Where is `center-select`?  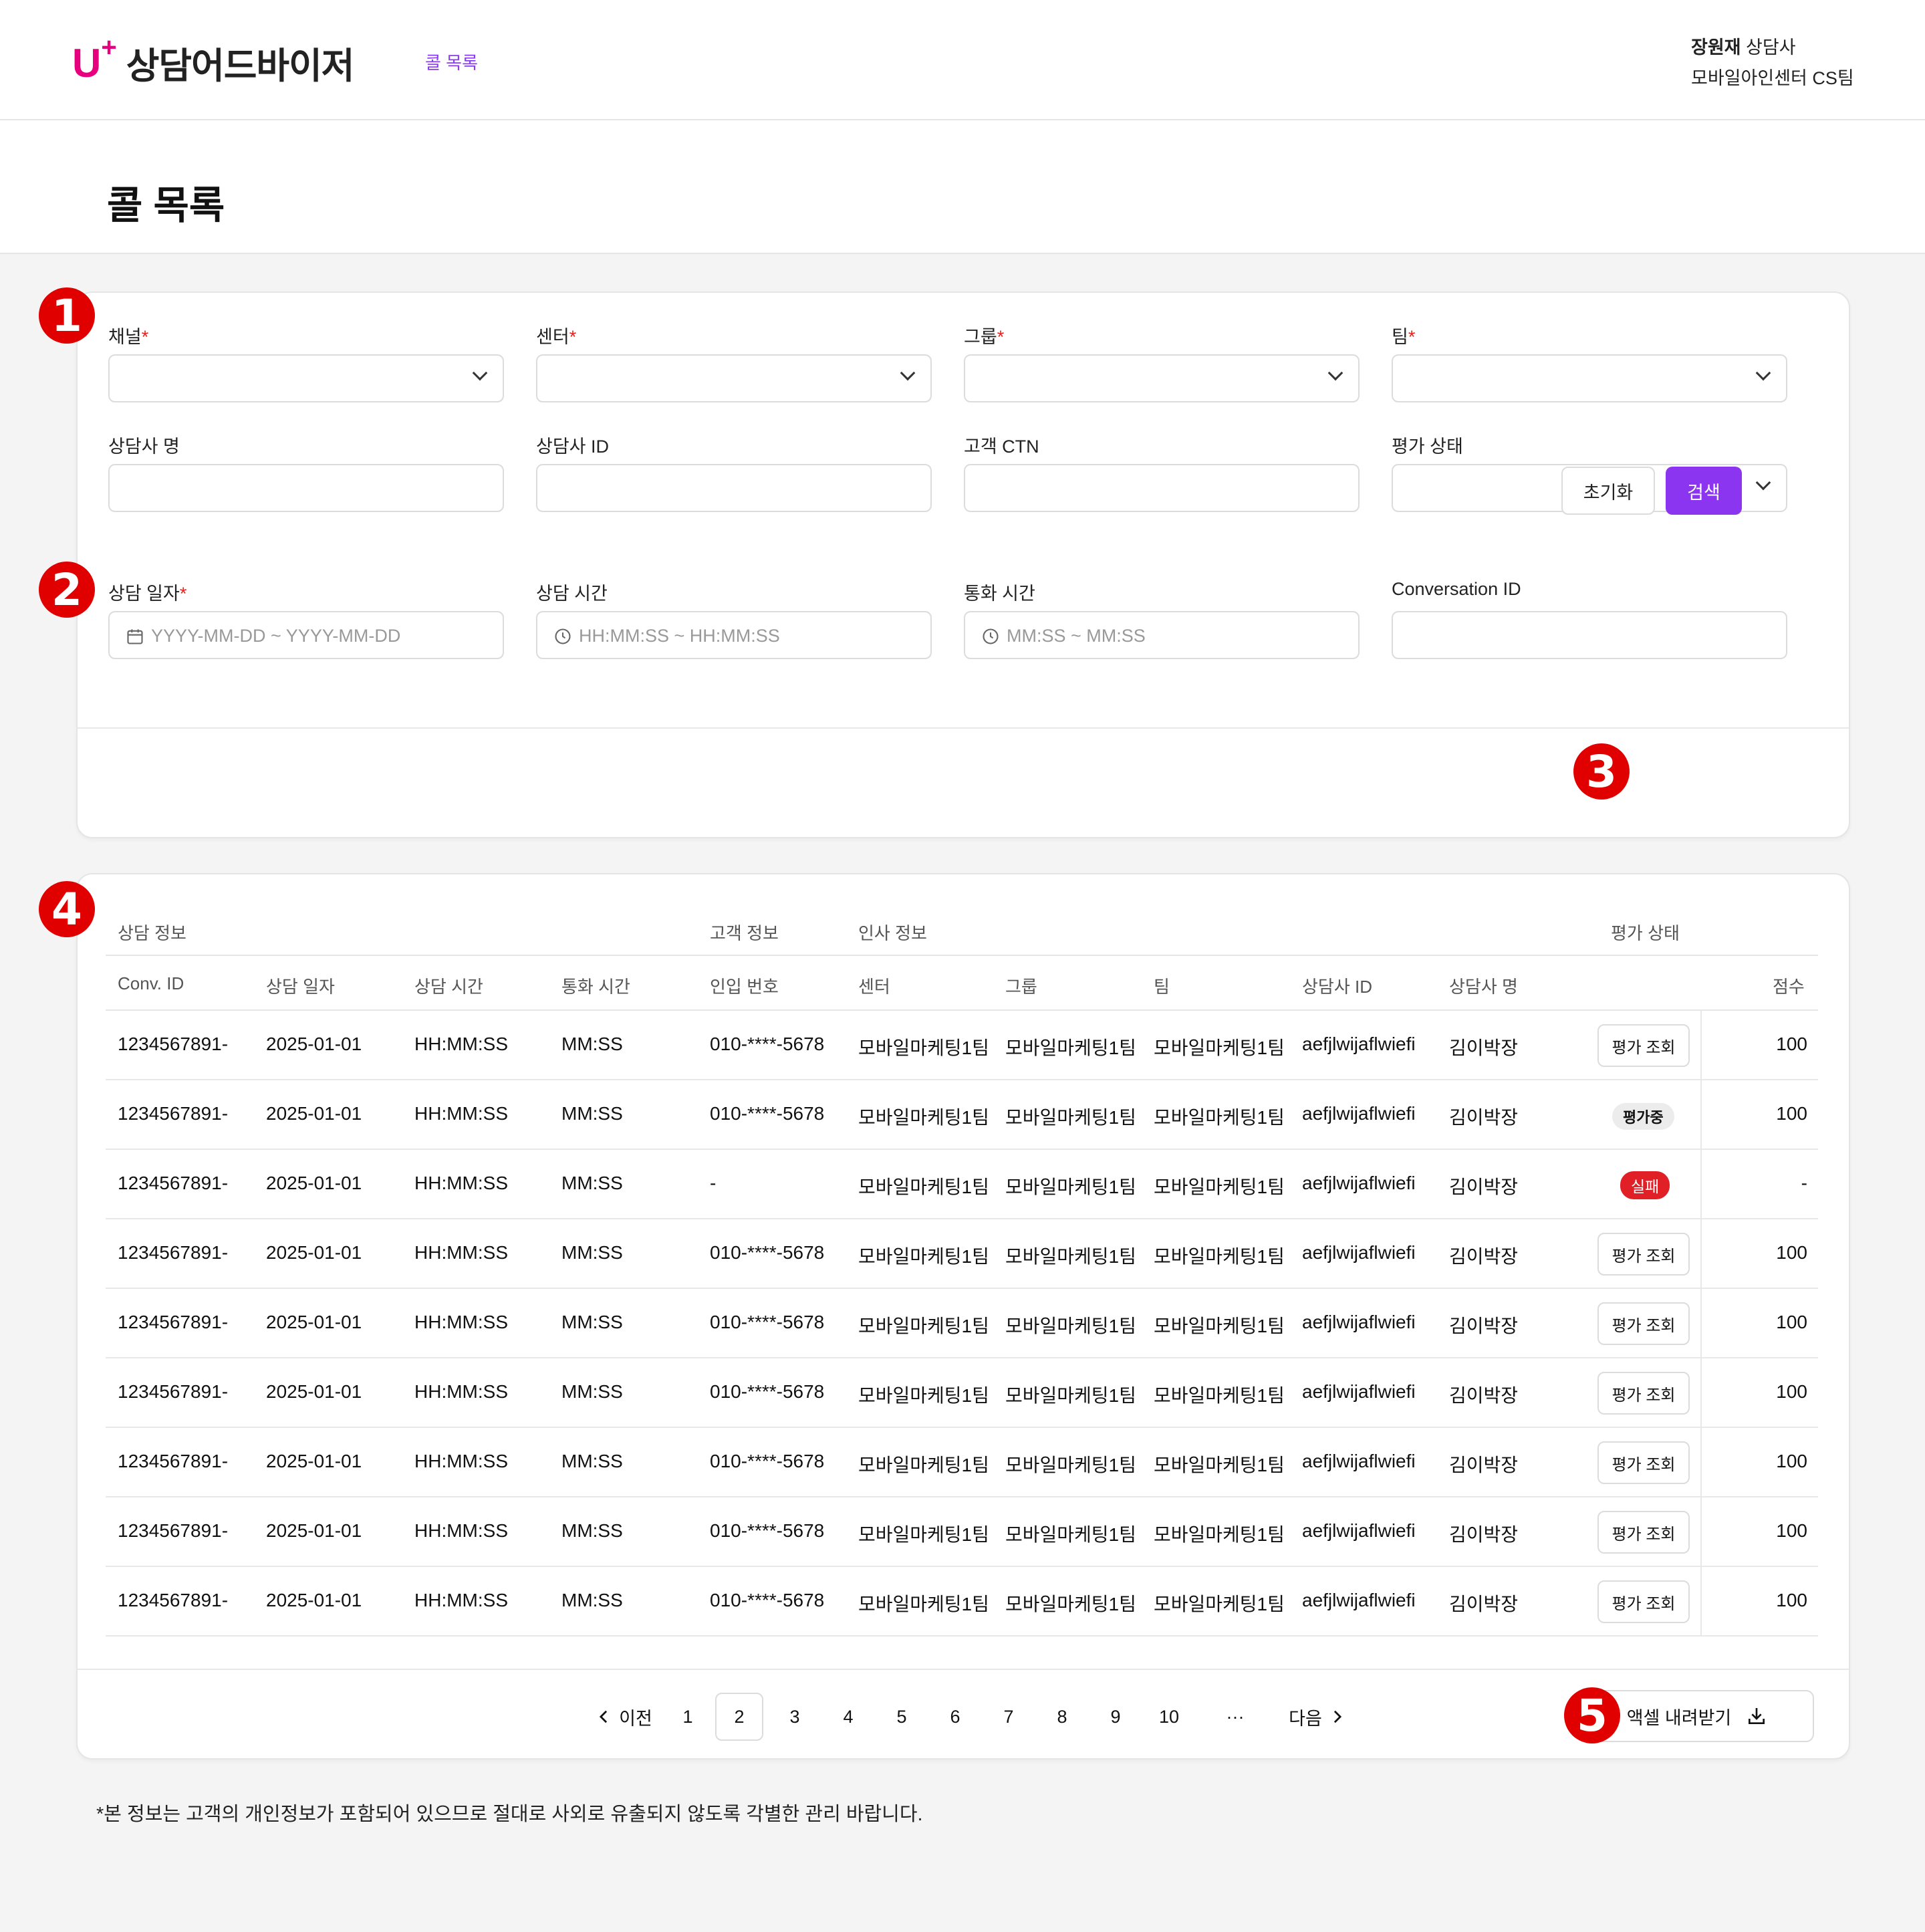
center-select is located at coordinates (734, 378).